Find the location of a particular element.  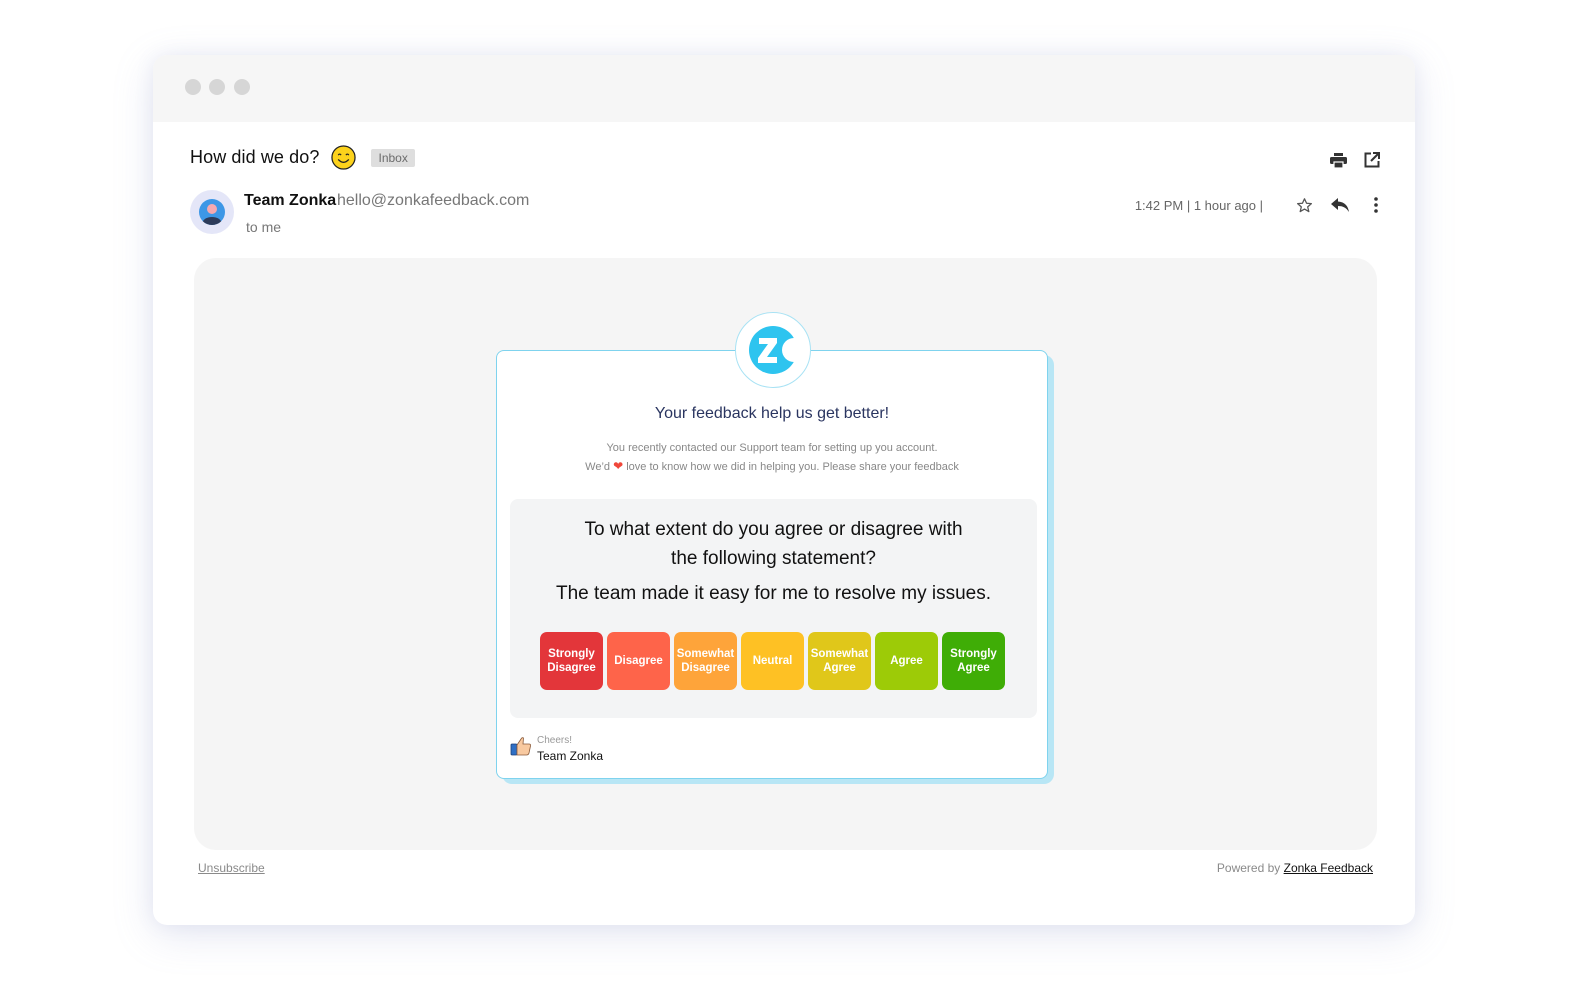

more-vertical-icon is located at coordinates (1376, 205).